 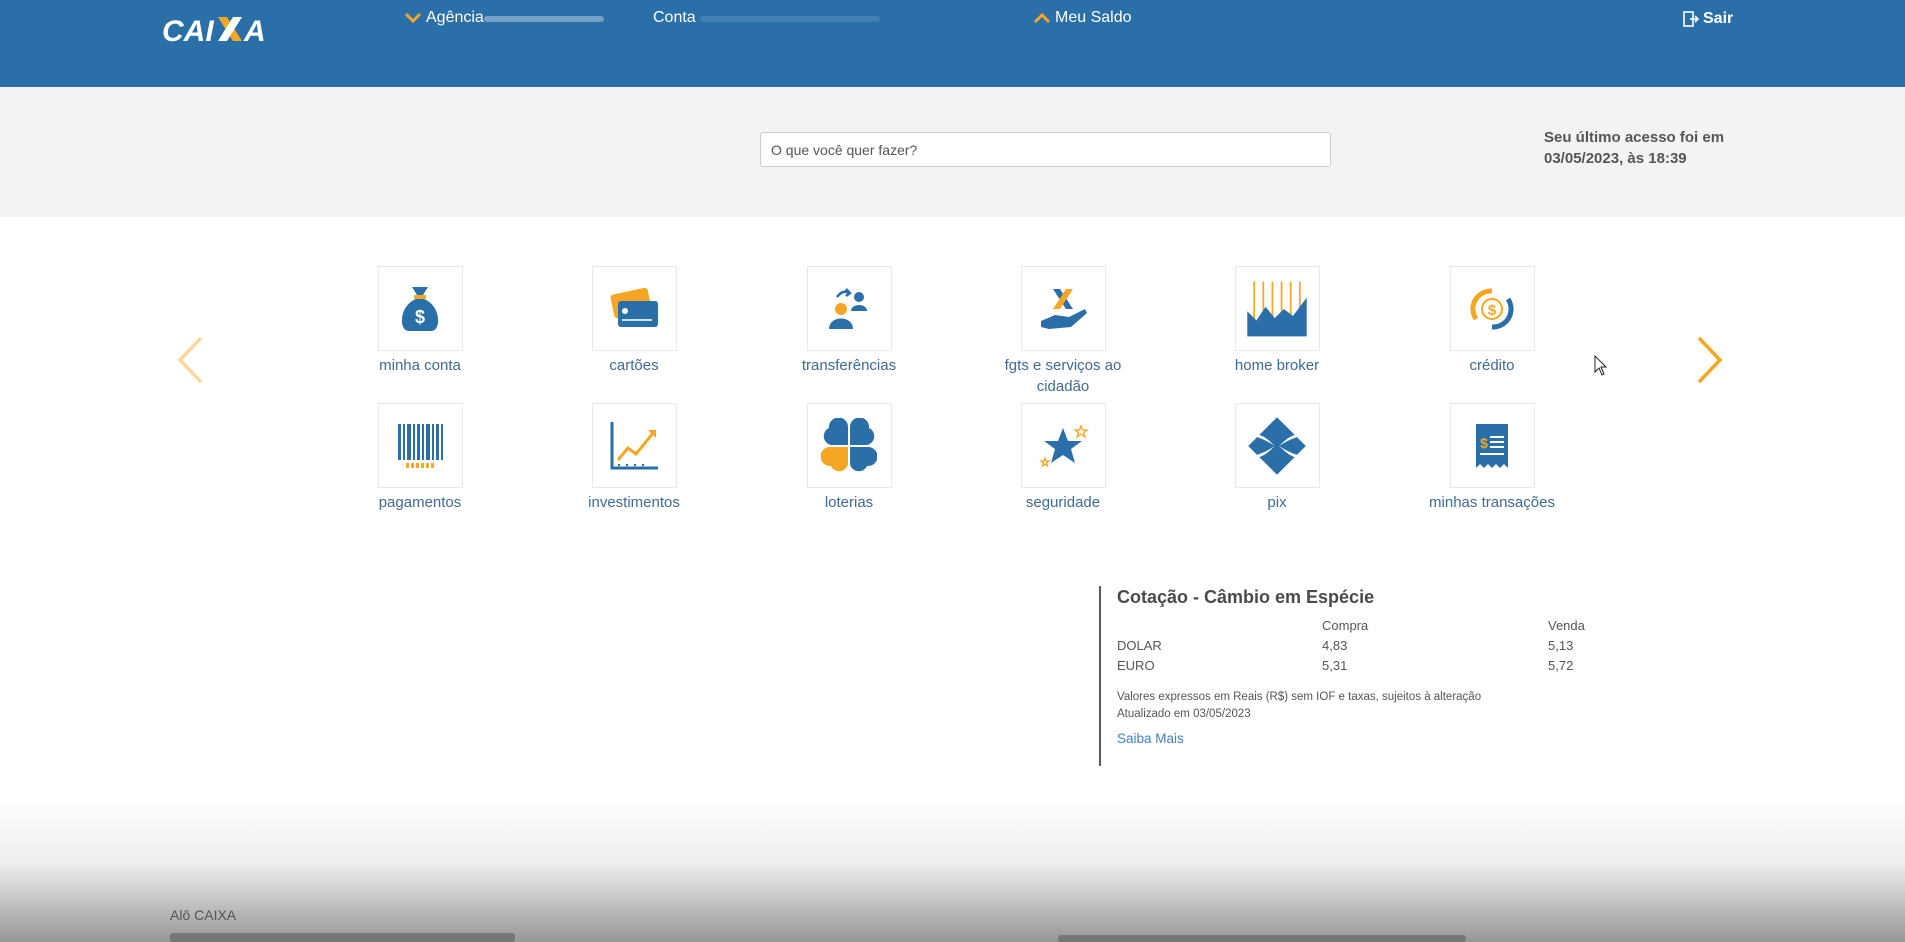 I want to click on menu-tile-label: cartões, so click(x=634, y=365).